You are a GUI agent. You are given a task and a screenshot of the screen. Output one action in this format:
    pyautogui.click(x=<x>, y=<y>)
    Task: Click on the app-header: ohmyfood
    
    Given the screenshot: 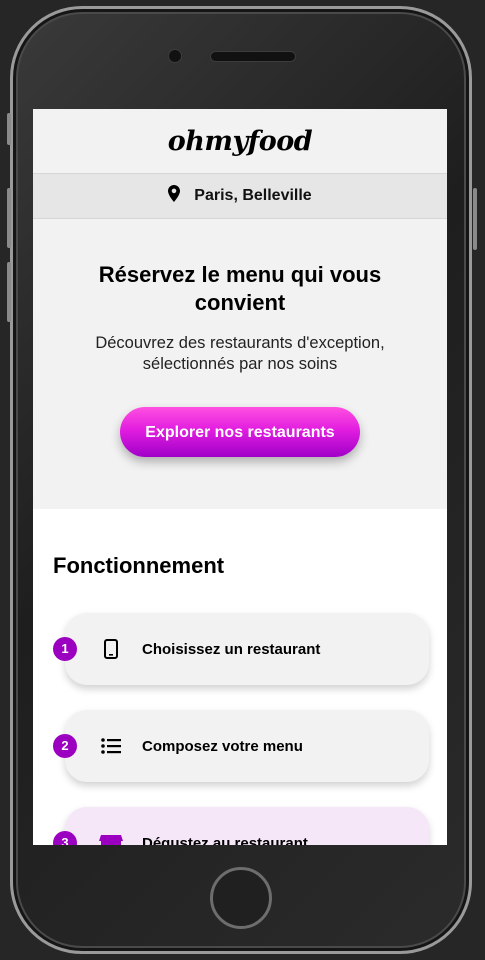 What is the action you would take?
    pyautogui.click(x=240, y=141)
    